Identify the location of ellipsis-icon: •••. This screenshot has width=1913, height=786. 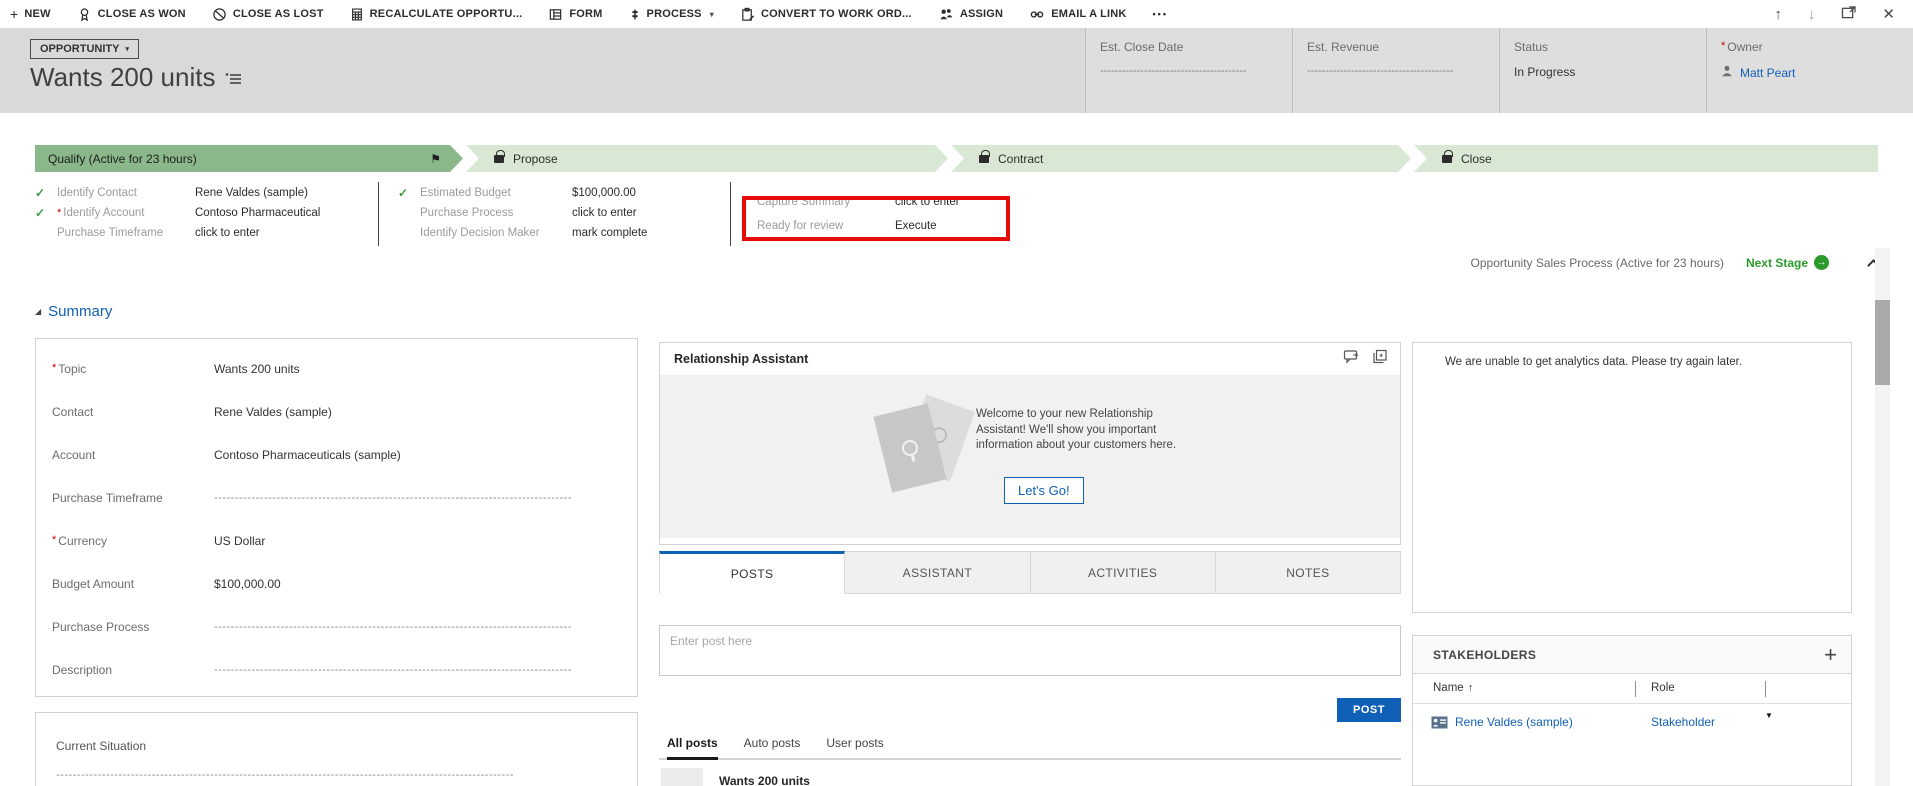
(1160, 14).